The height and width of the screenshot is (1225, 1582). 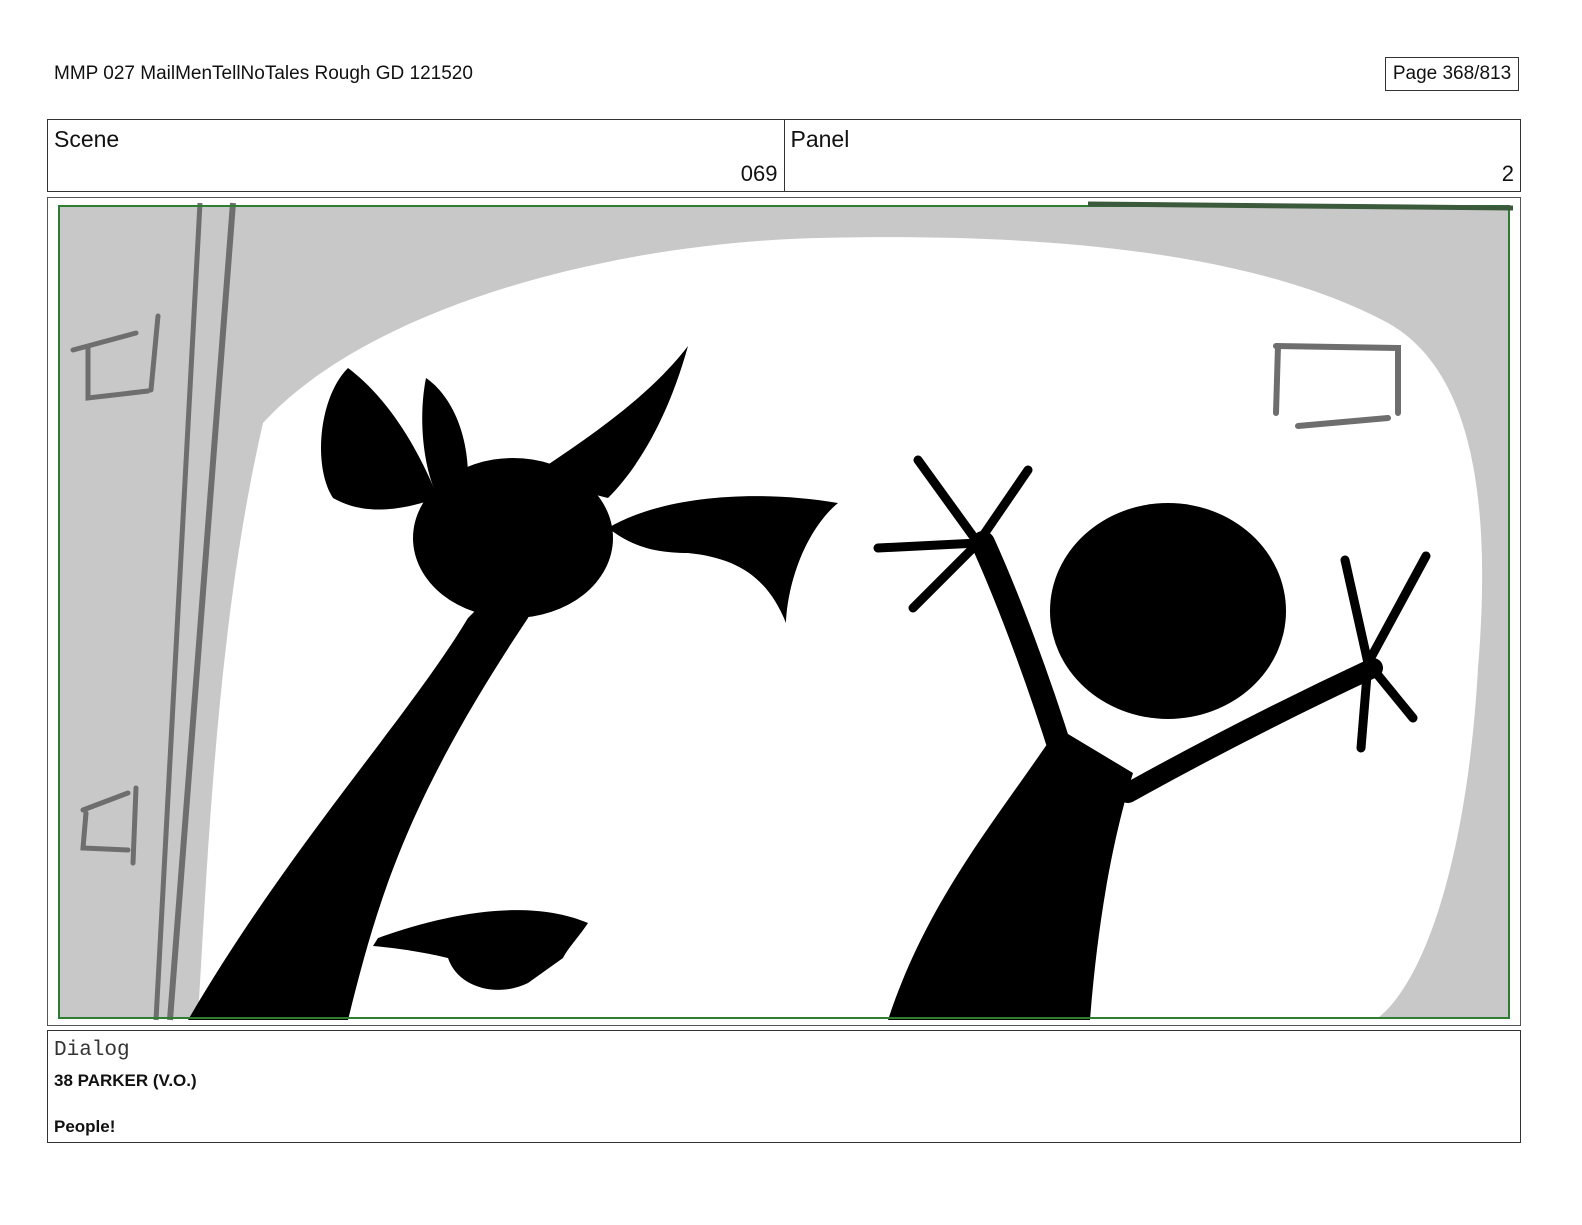 I want to click on scene-panel-row: Scene 069 Panel 2, so click(x=784, y=155).